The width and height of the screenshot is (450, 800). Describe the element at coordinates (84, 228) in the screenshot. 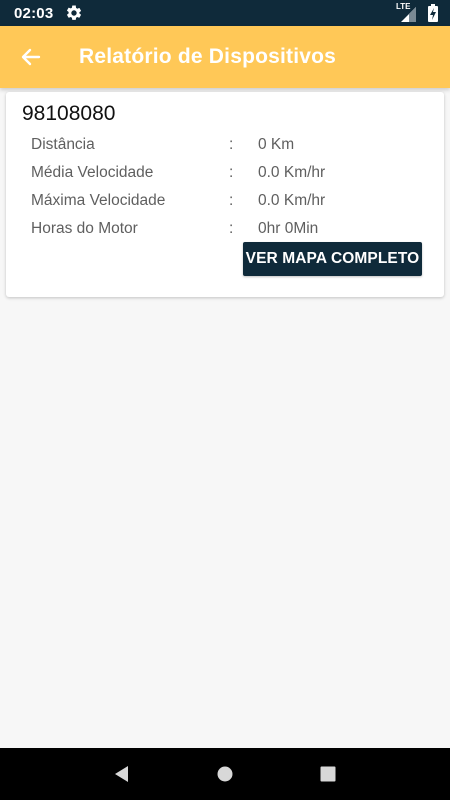

I see `stat-label: Horas do Motor` at that location.